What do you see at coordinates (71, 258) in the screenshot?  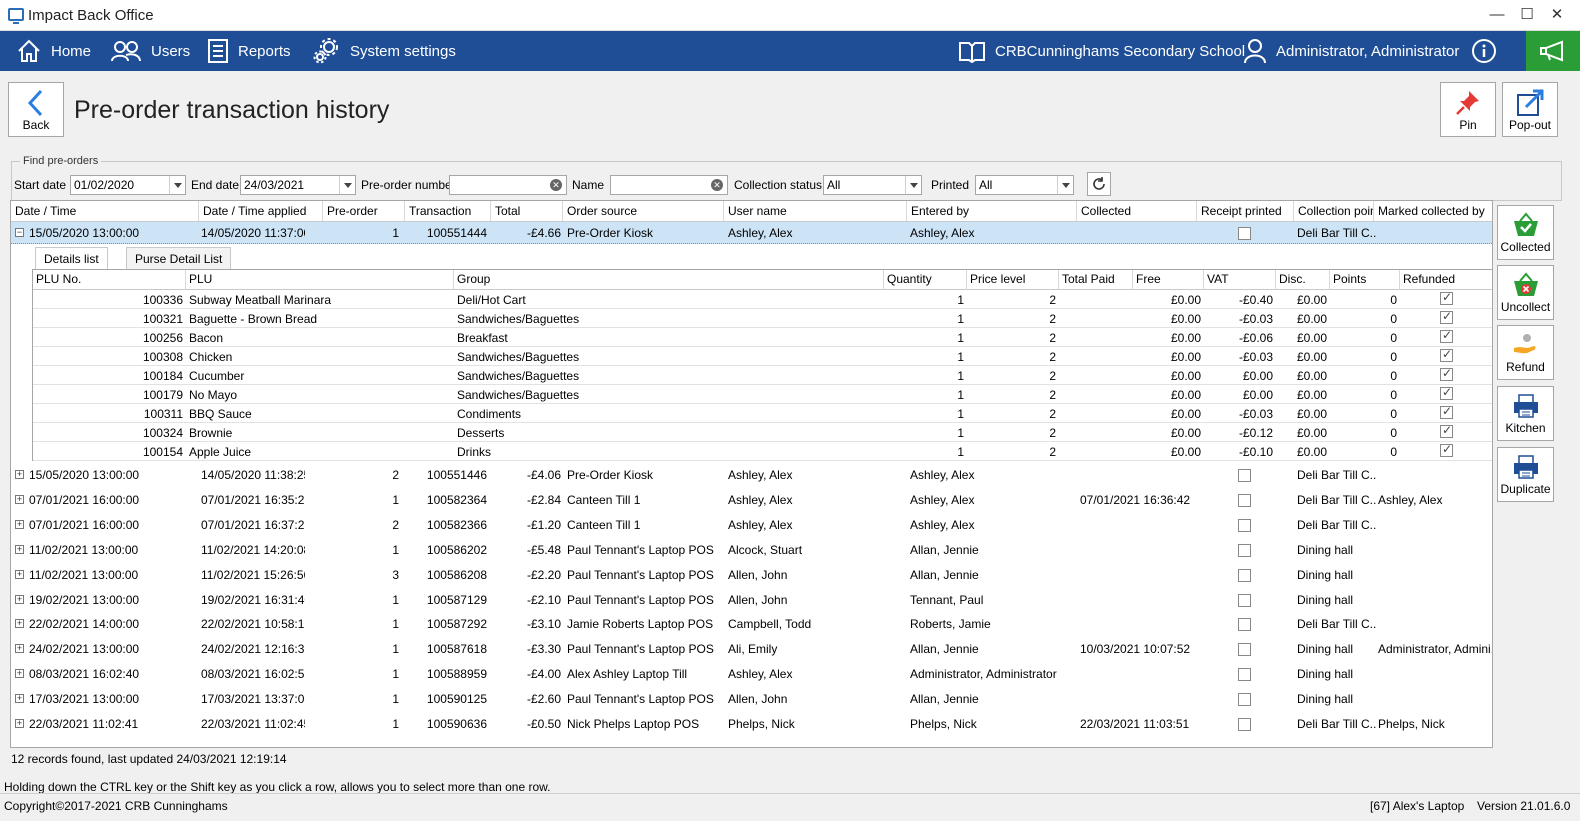 I see `tab-details-list: Details list` at bounding box center [71, 258].